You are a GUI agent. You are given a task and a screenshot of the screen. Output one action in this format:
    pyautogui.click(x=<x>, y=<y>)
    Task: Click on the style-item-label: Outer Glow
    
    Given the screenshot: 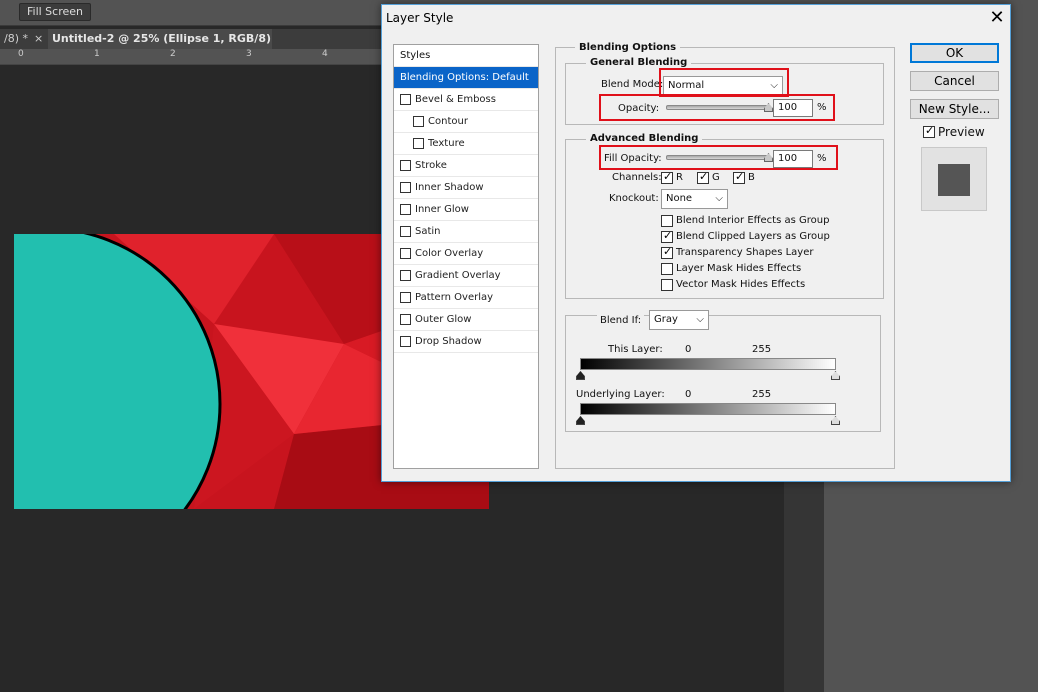 What is the action you would take?
    pyautogui.click(x=443, y=319)
    